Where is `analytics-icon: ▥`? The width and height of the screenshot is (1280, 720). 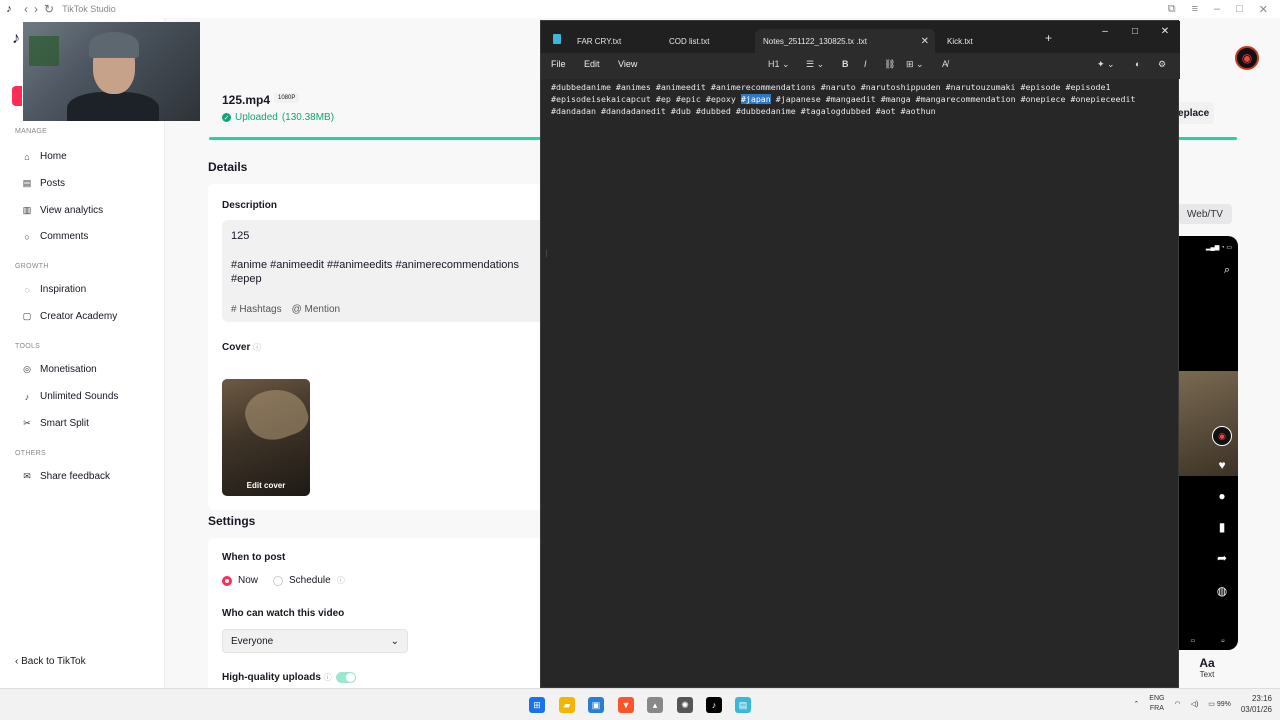
analytics-icon: ▥ is located at coordinates (27, 210).